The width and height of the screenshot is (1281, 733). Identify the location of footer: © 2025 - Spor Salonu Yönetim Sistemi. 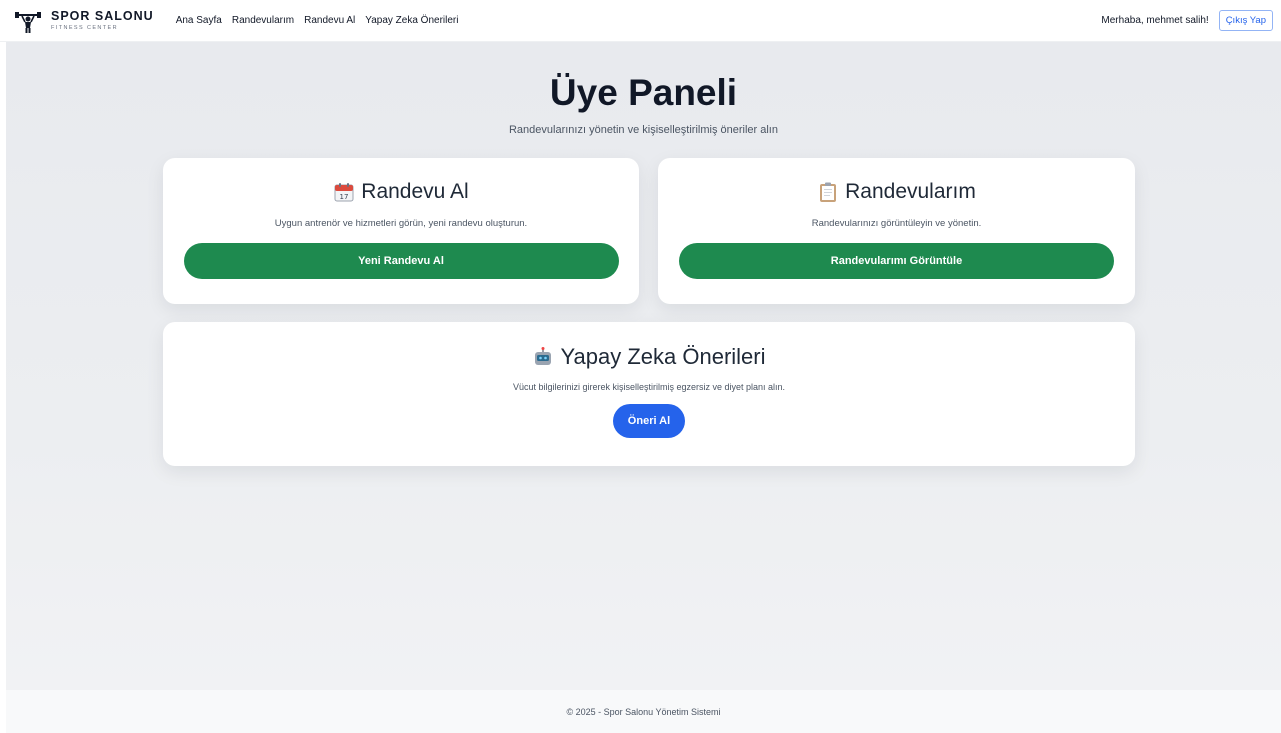
(643, 711).